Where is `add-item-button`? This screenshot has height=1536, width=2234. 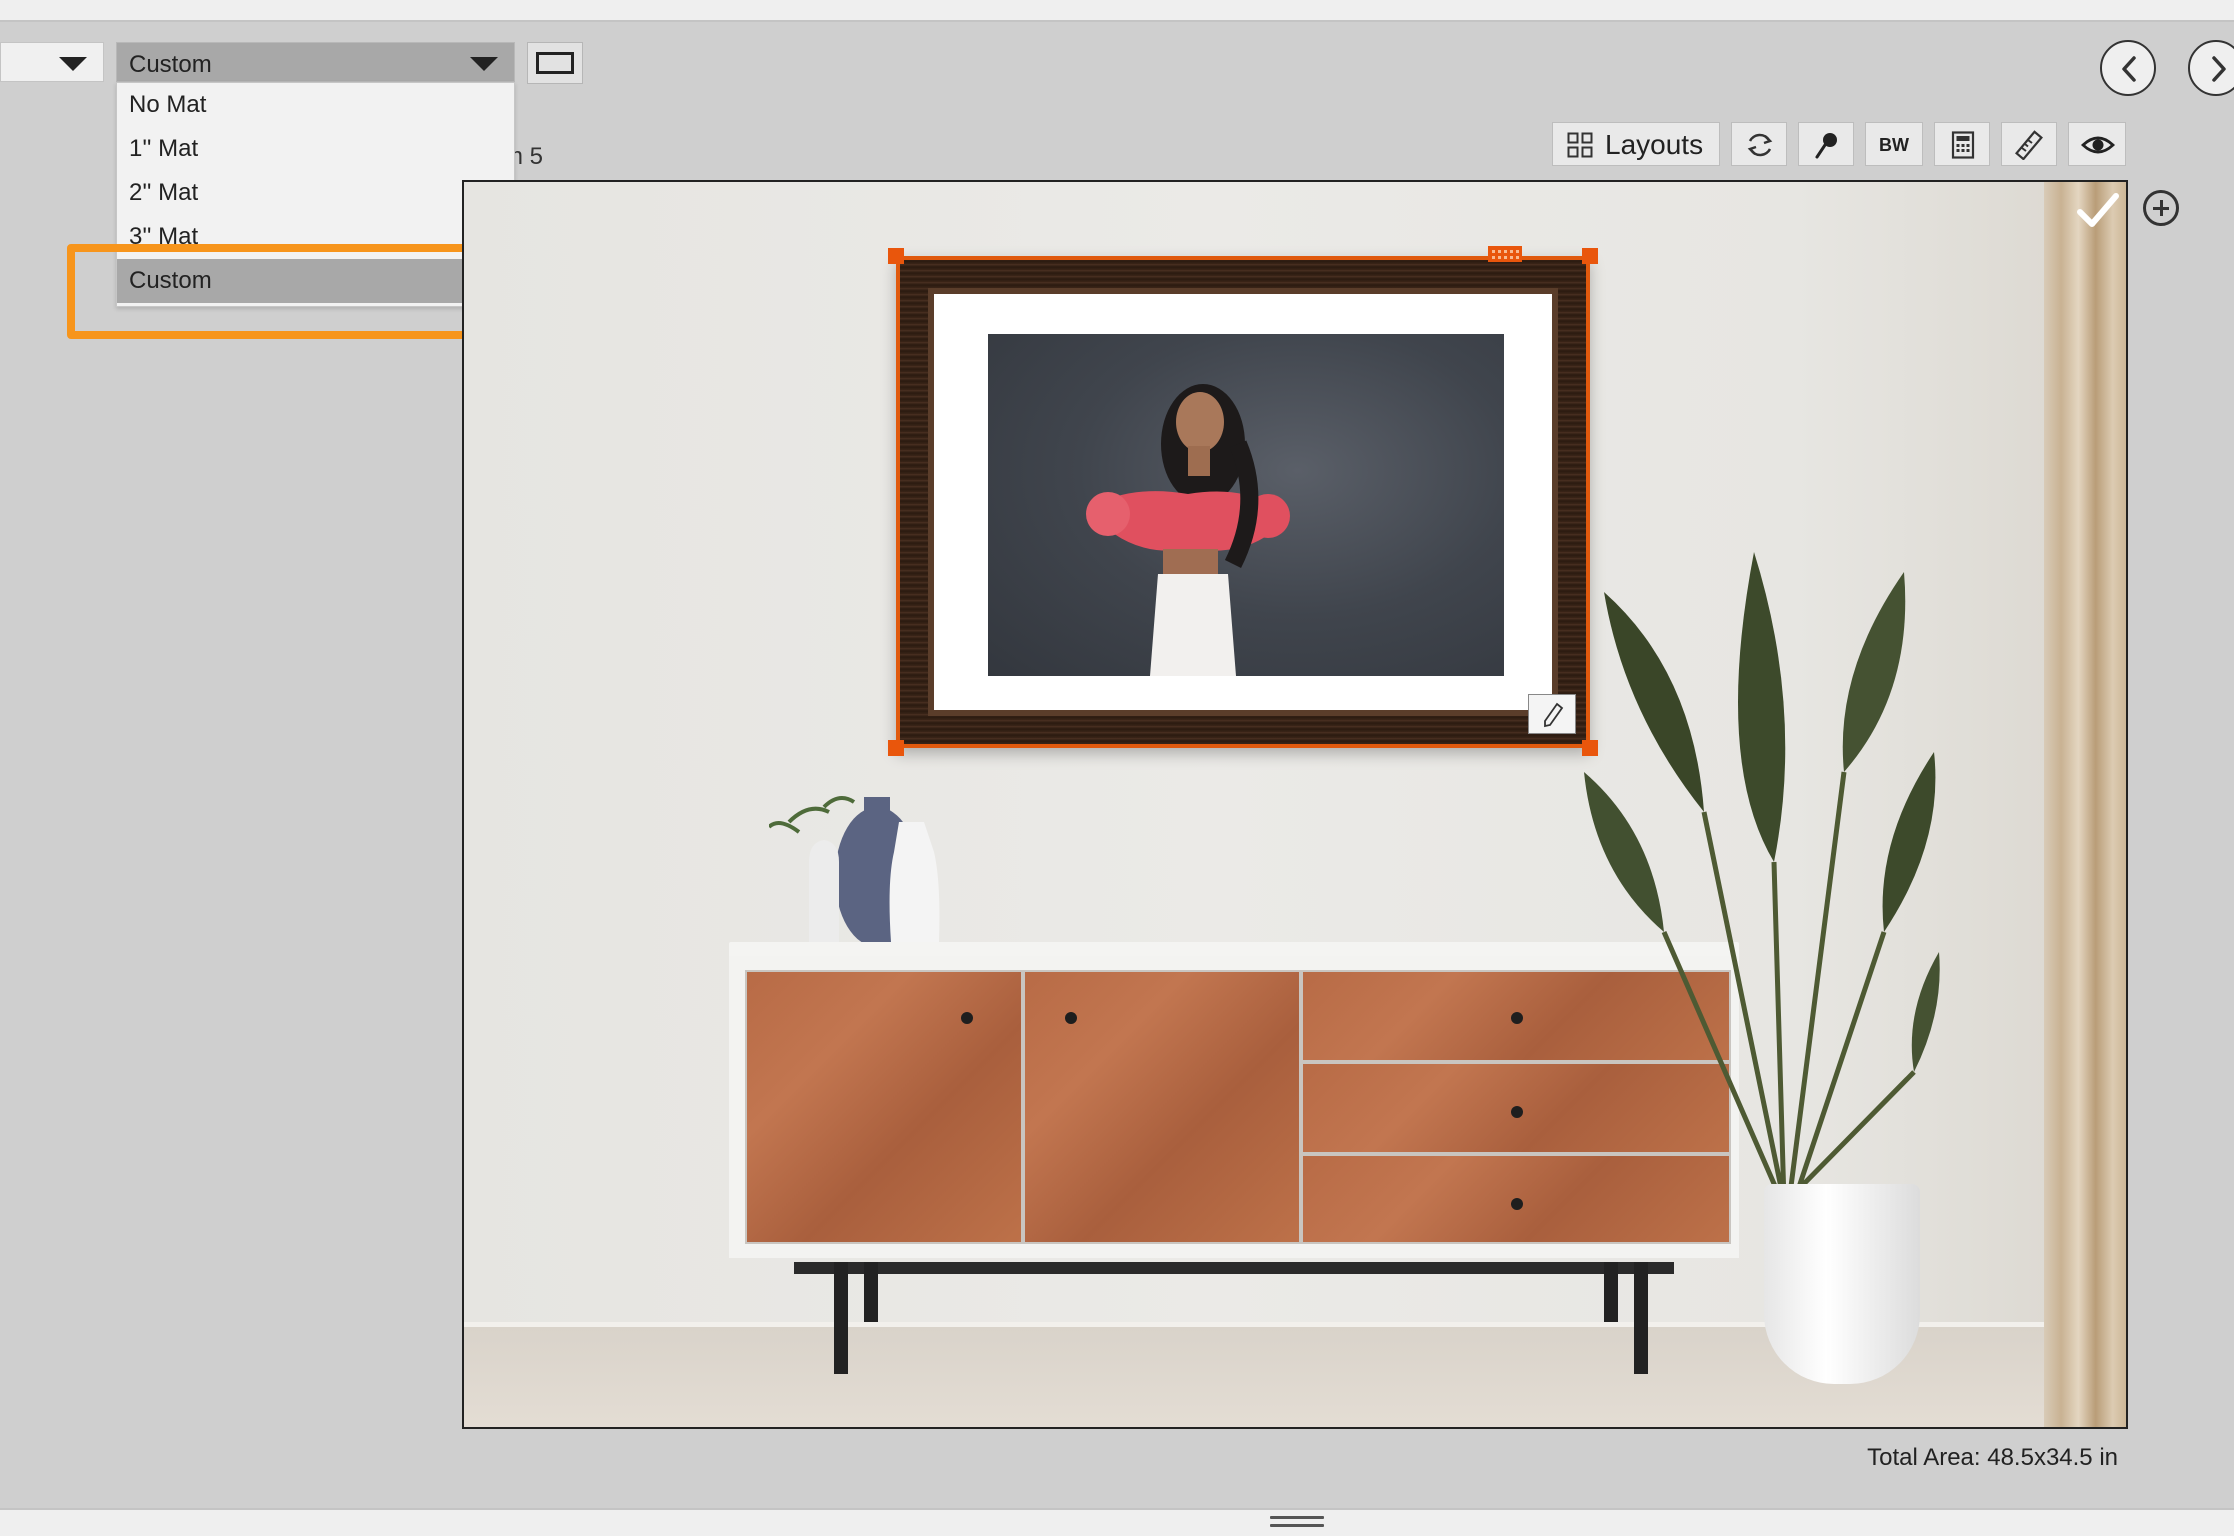 add-item-button is located at coordinates (2161, 208).